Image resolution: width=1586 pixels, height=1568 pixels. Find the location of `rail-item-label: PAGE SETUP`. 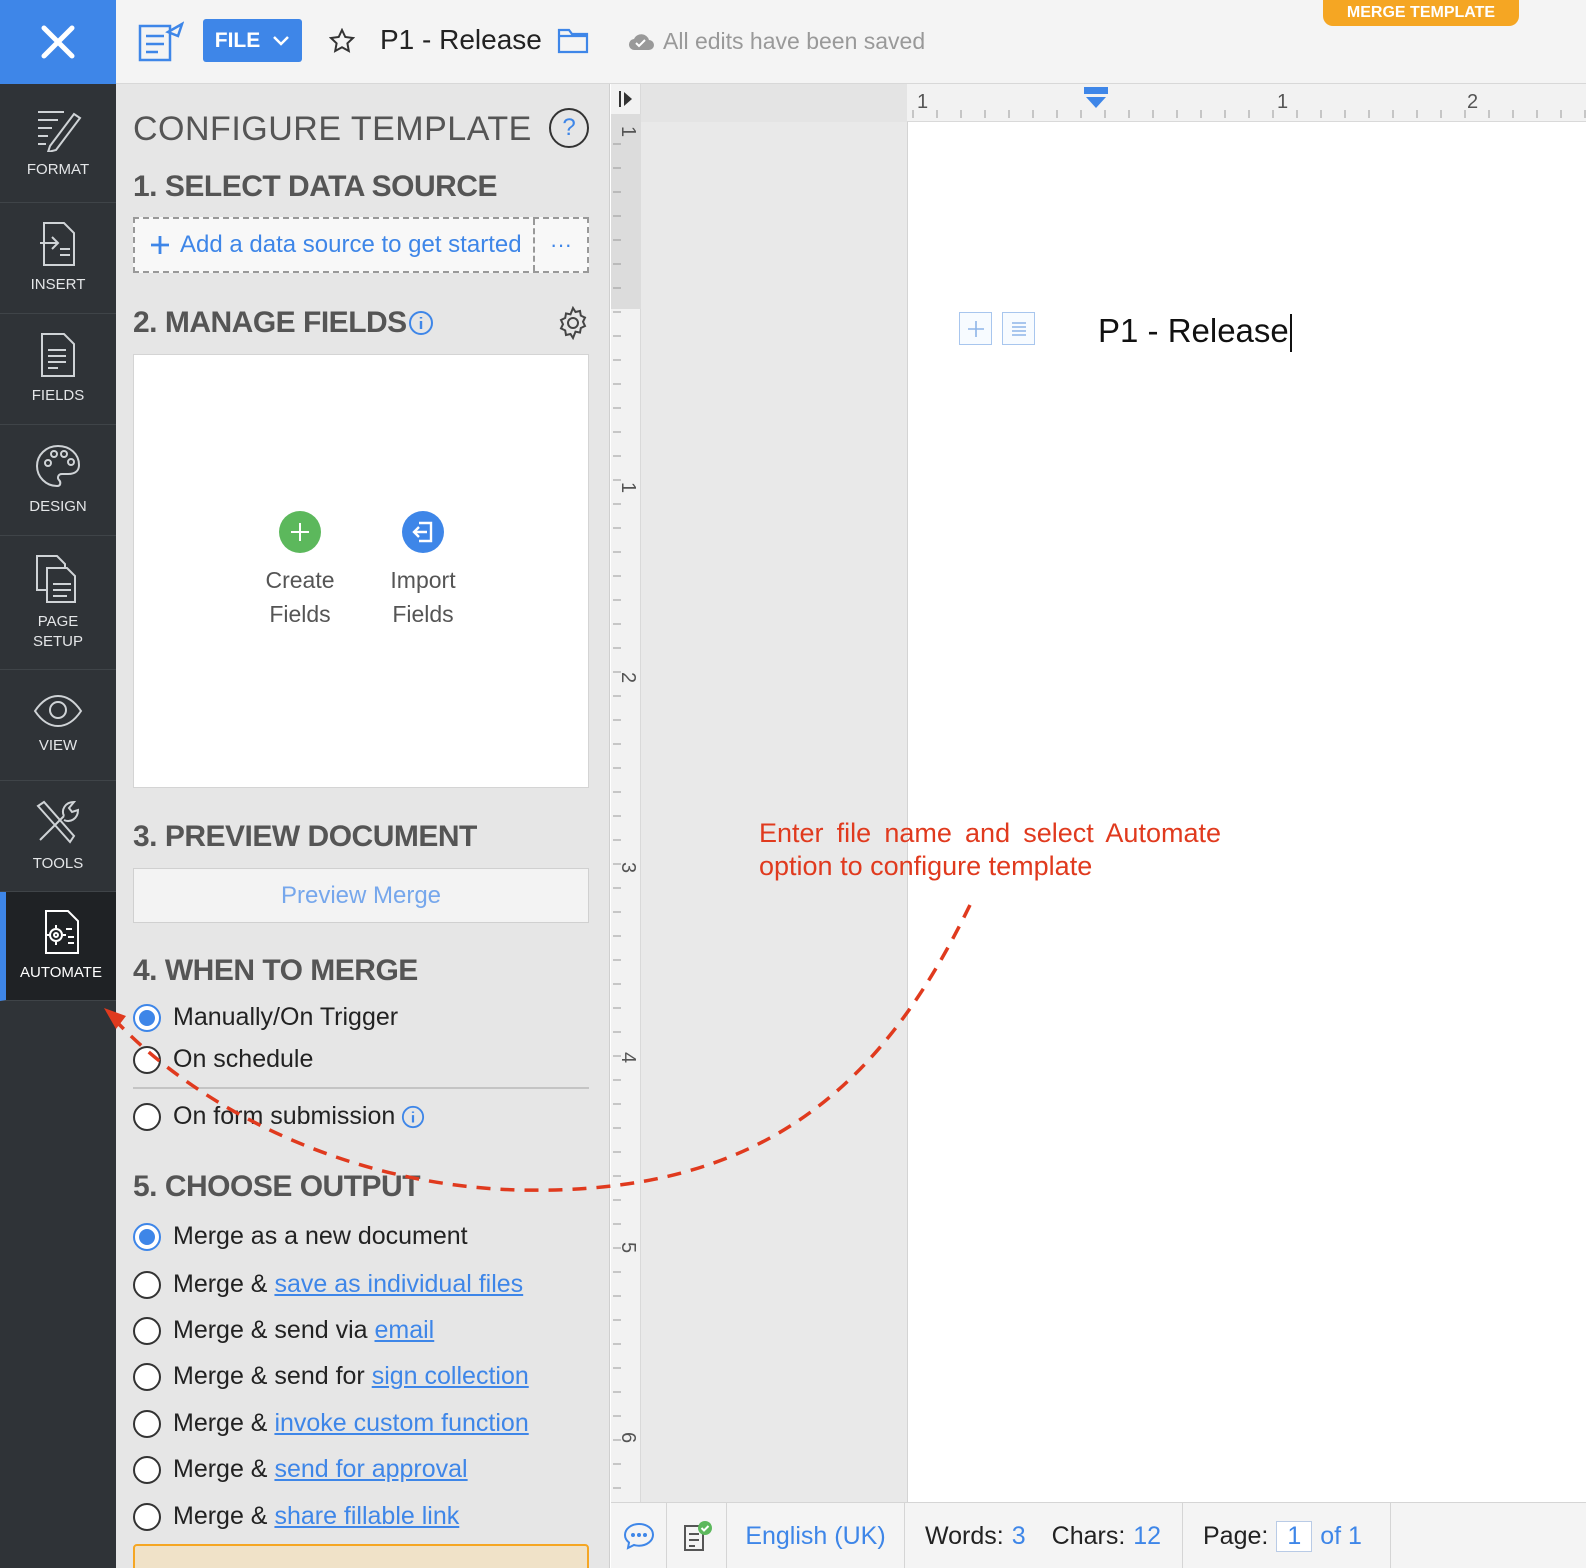

rail-item-label: PAGE SETUP is located at coordinates (57, 631).